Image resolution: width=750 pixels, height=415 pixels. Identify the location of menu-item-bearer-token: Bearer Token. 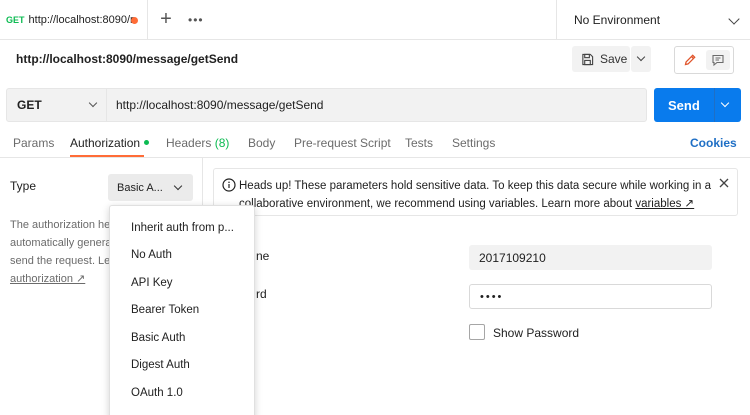
(182, 310).